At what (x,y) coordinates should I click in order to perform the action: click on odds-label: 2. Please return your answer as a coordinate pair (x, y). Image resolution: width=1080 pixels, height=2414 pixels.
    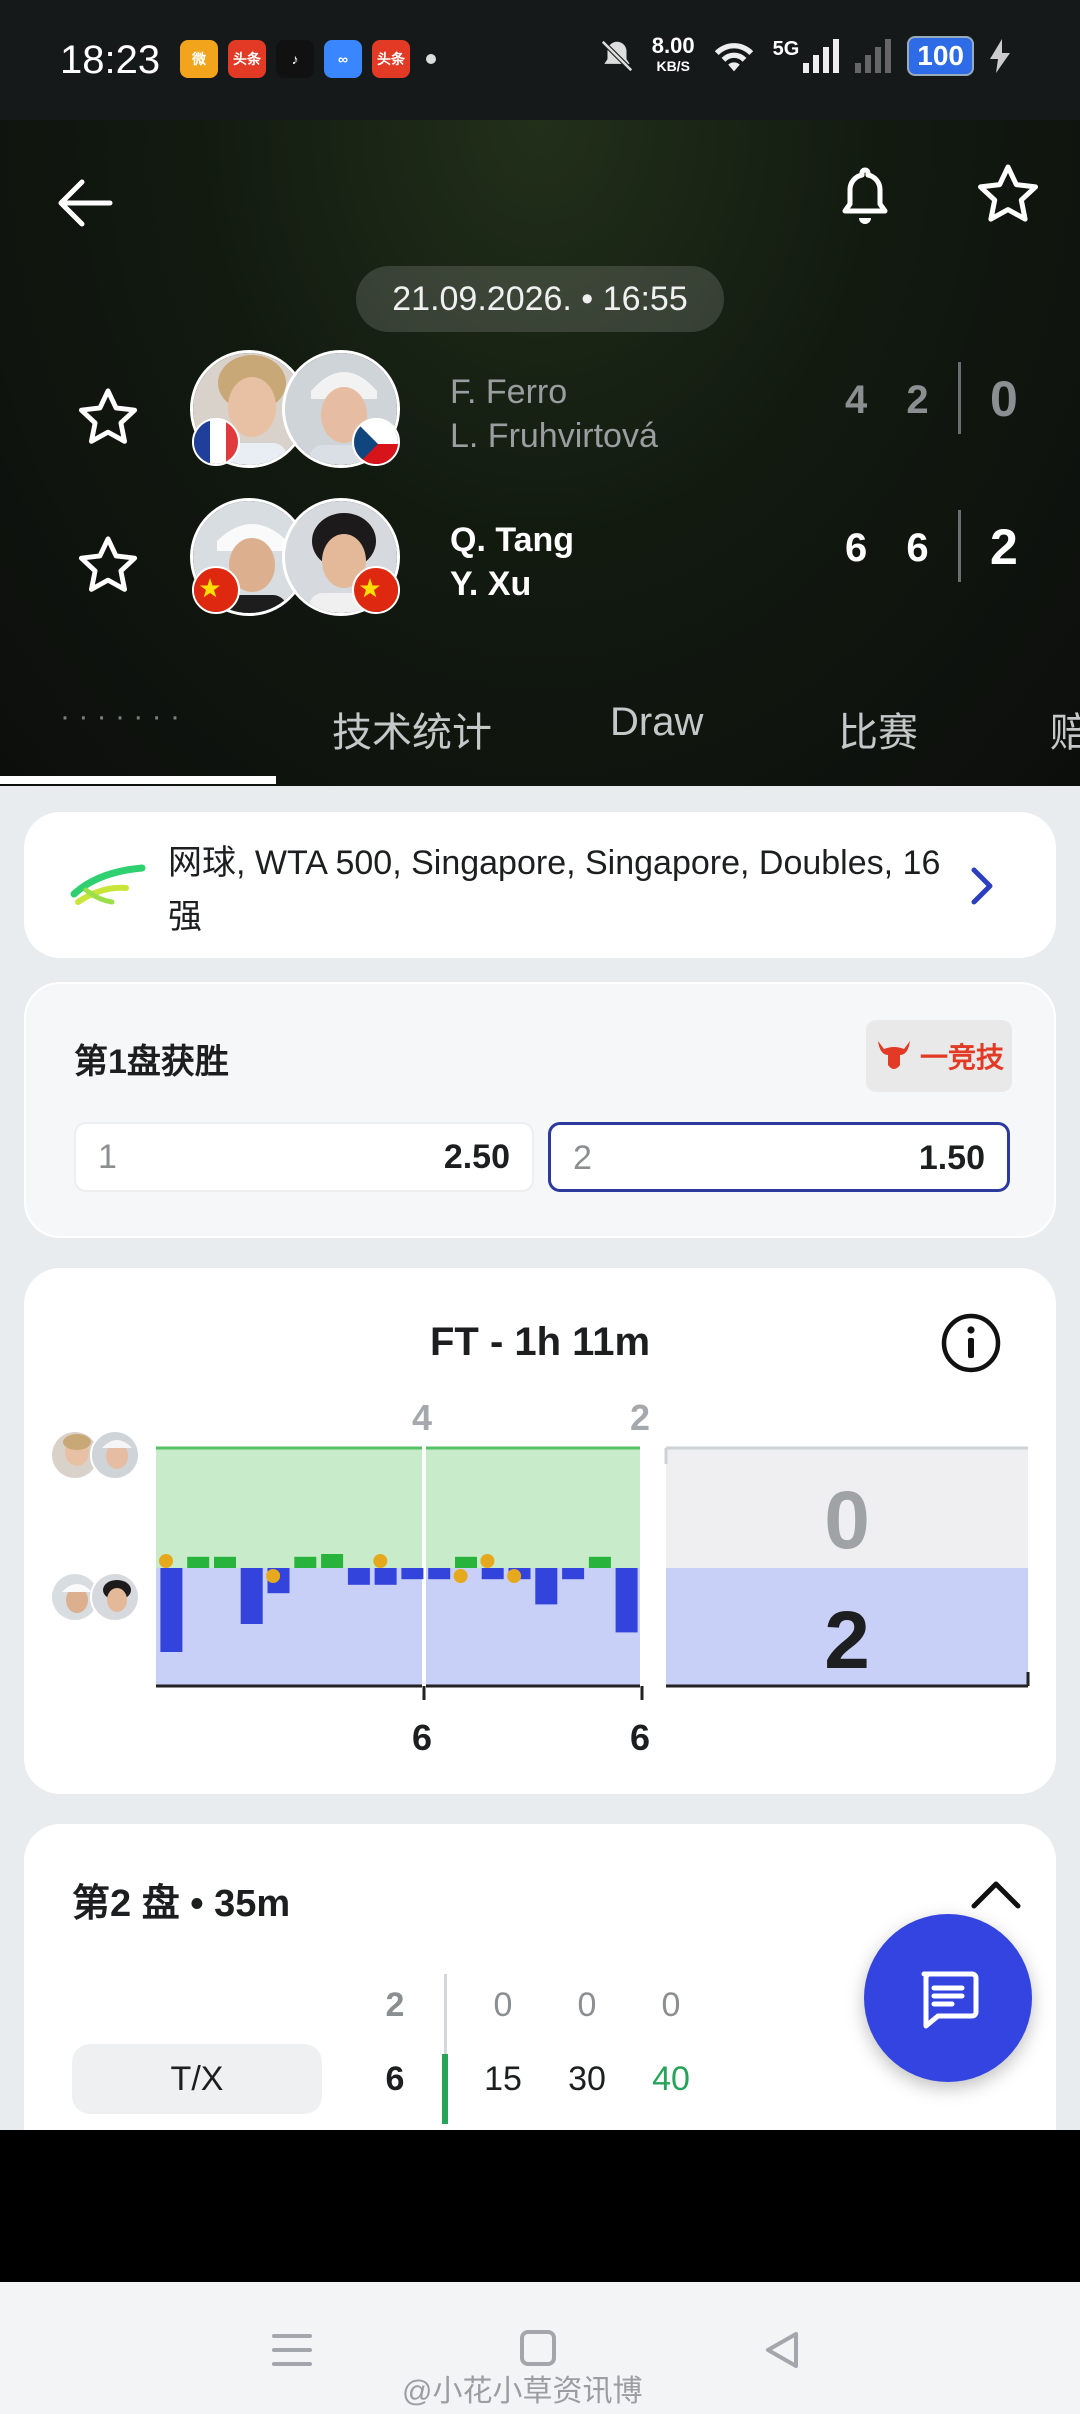
    Looking at the image, I should click on (582, 1158).